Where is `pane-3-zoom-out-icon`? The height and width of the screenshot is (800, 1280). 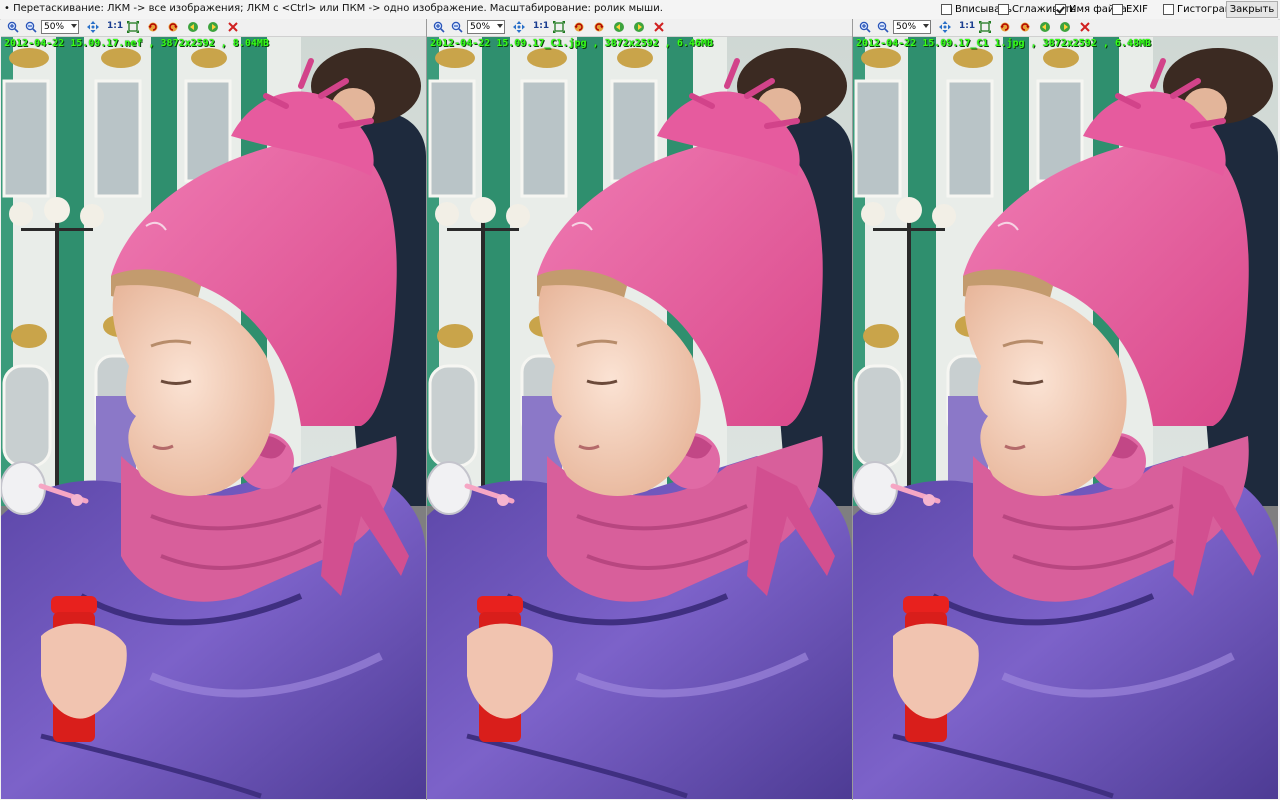 pane-3-zoom-out-icon is located at coordinates (883, 27).